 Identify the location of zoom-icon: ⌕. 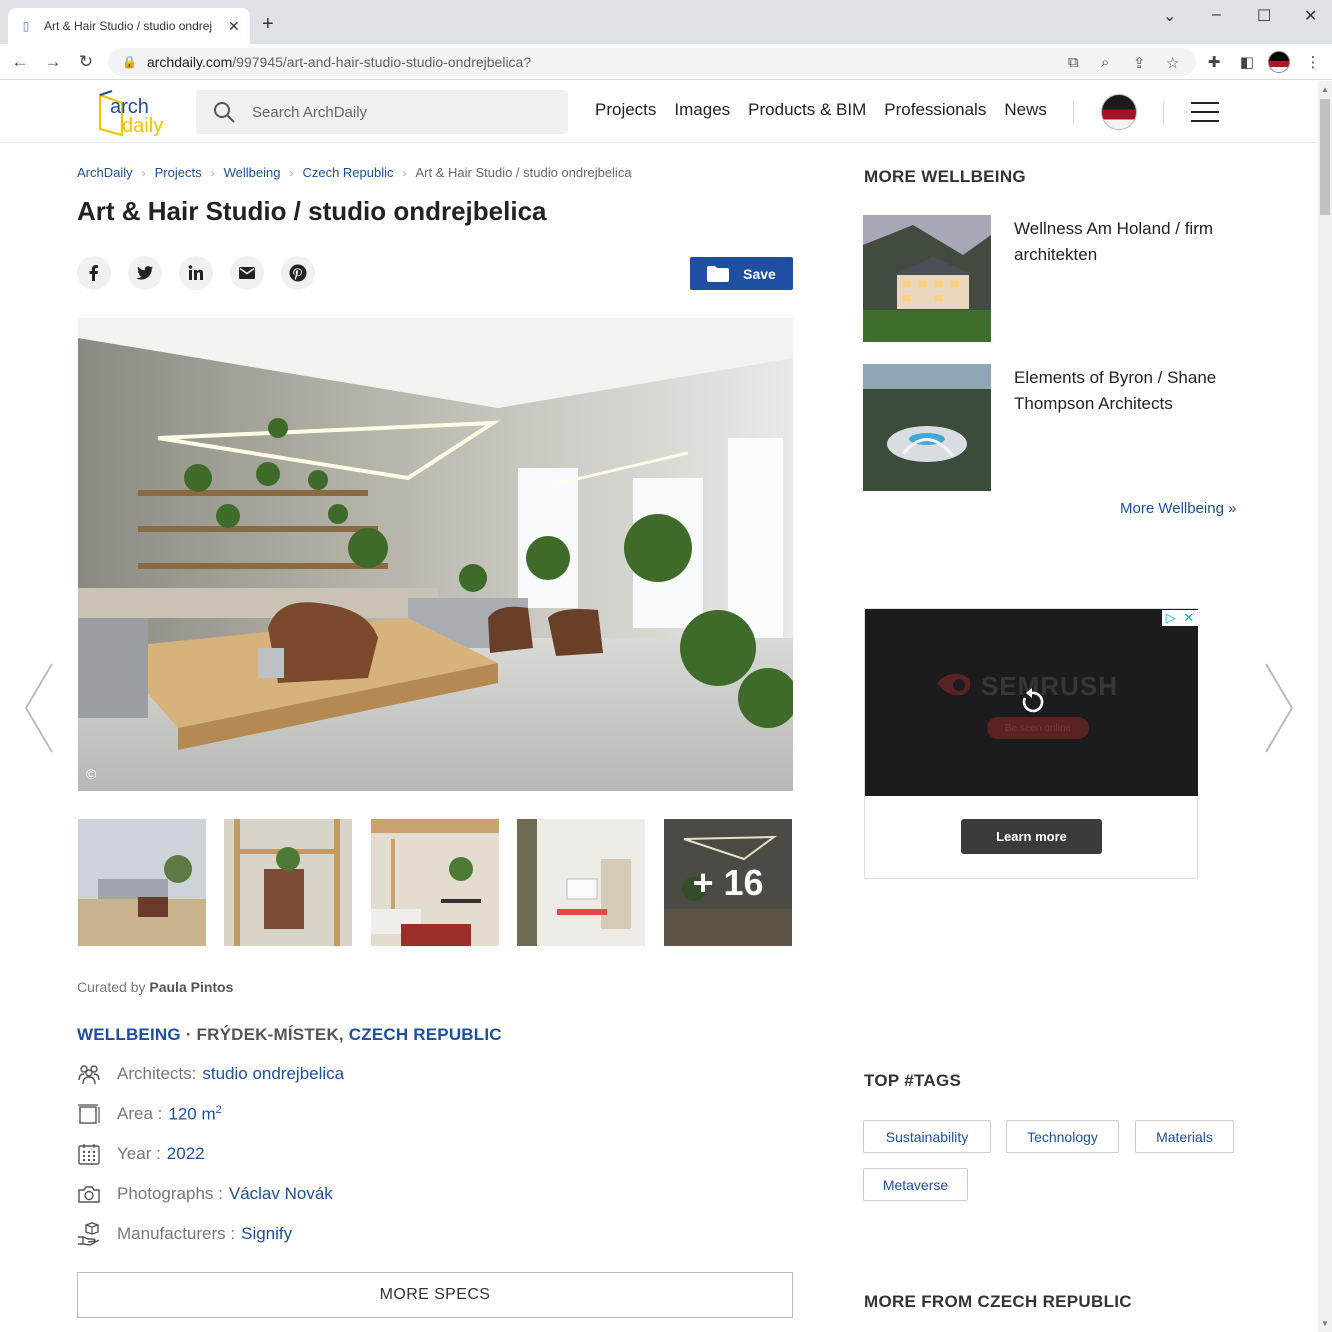
(1105, 62).